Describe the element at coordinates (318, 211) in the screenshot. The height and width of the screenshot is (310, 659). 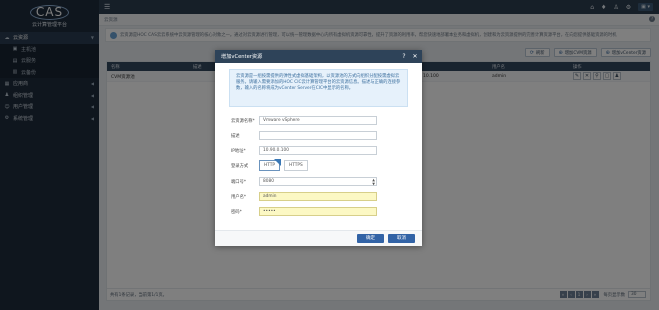
I see `password-input: •••••` at that location.